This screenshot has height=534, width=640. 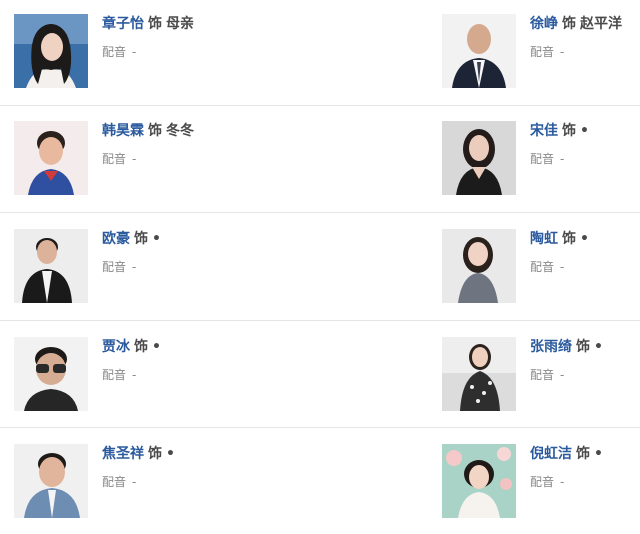 I want to click on actor-name-link: 章子怡, so click(x=123, y=24).